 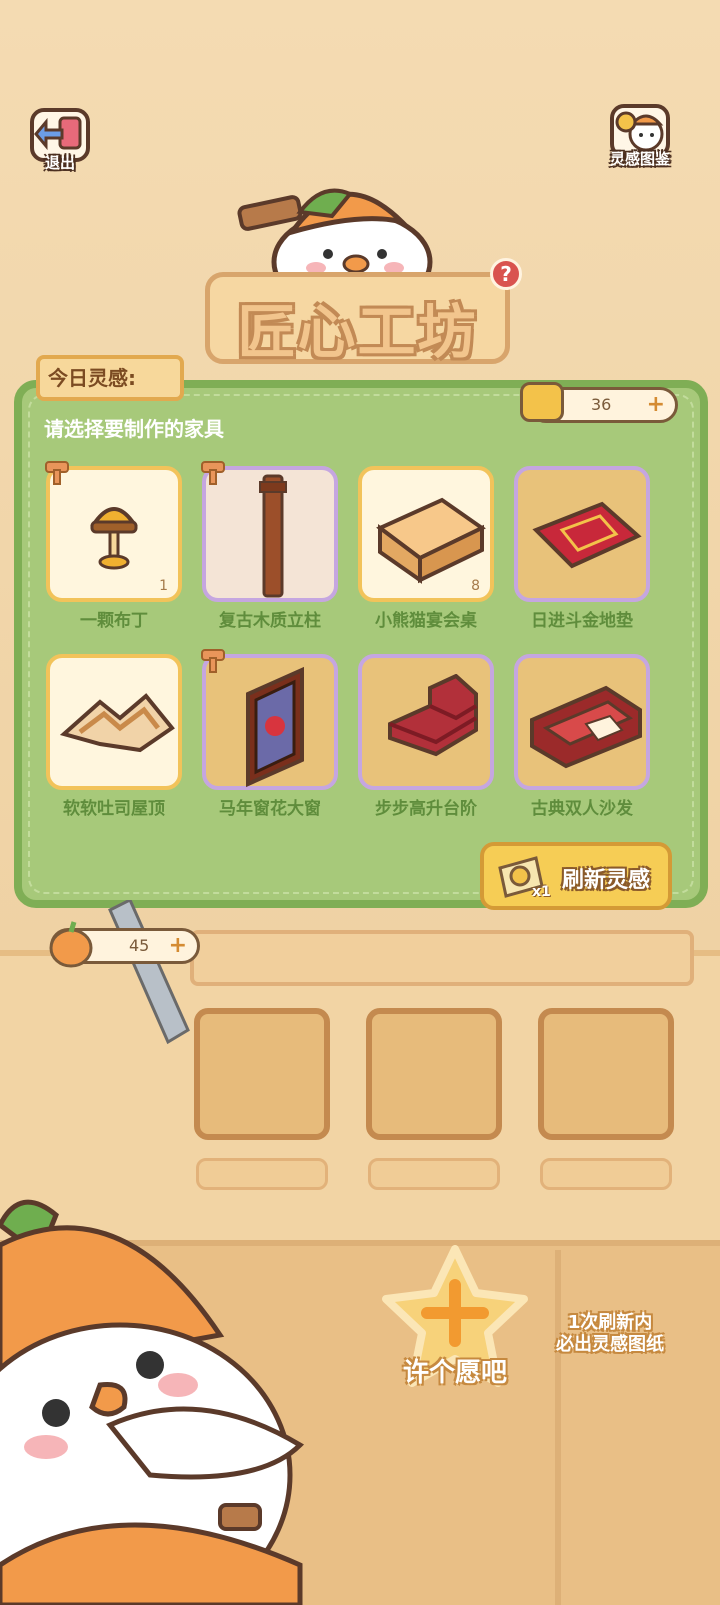 I want to click on shelf-board, so click(x=442, y=958).